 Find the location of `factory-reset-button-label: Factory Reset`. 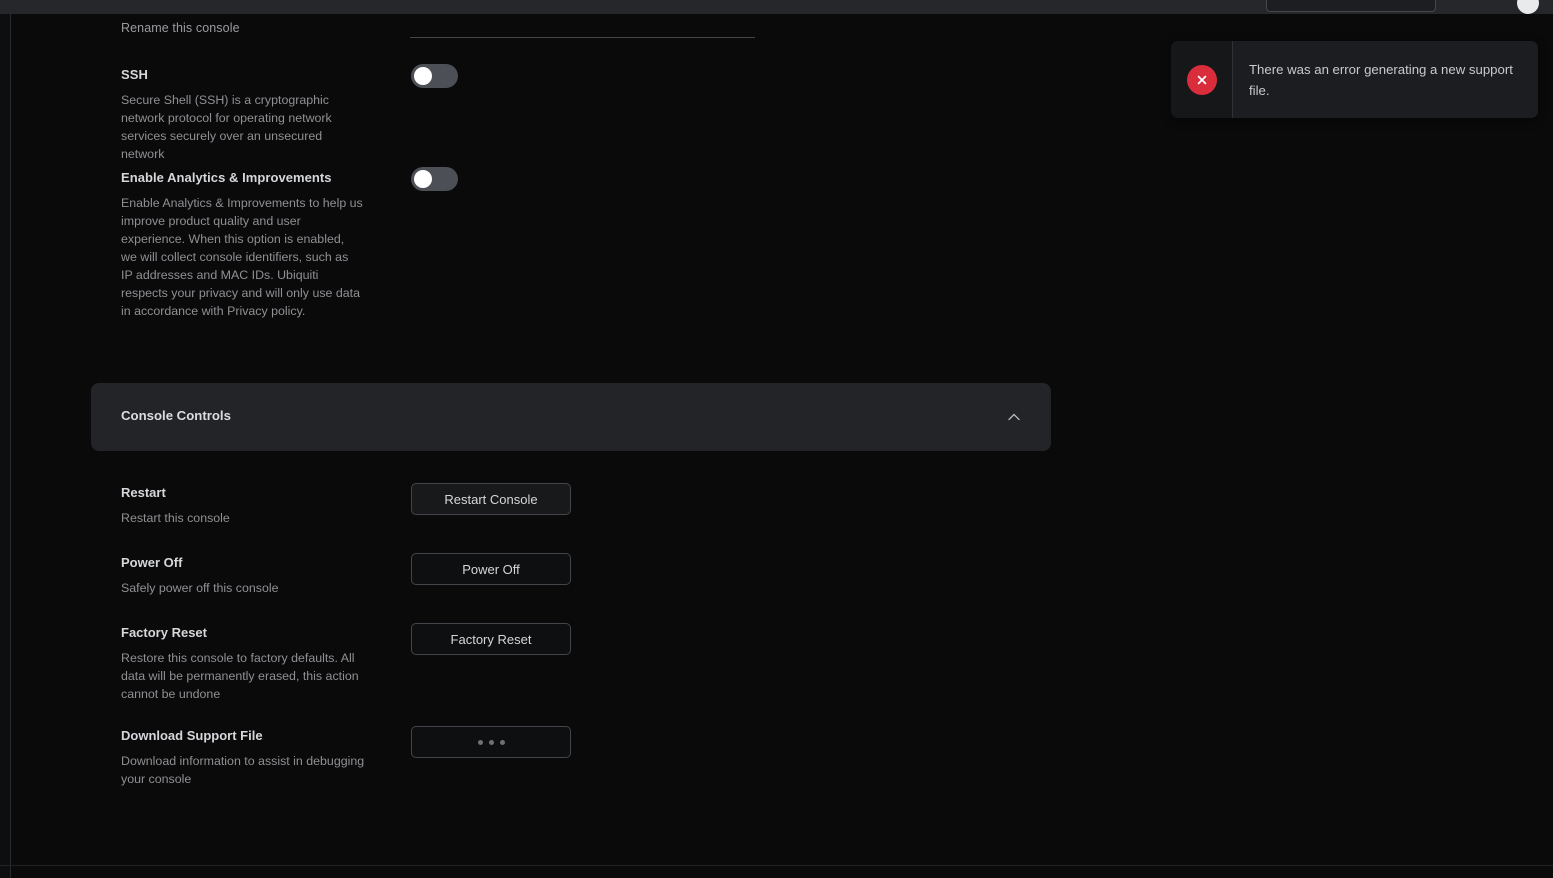

factory-reset-button-label: Factory Reset is located at coordinates (491, 639).